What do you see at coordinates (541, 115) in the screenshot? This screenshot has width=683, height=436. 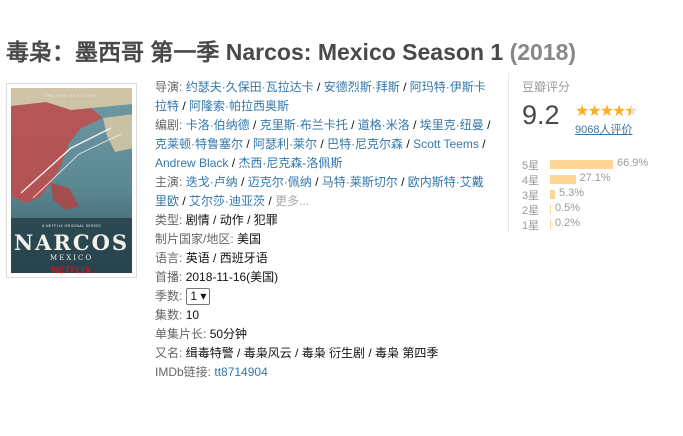 I see `rating-score: 9.2` at bounding box center [541, 115].